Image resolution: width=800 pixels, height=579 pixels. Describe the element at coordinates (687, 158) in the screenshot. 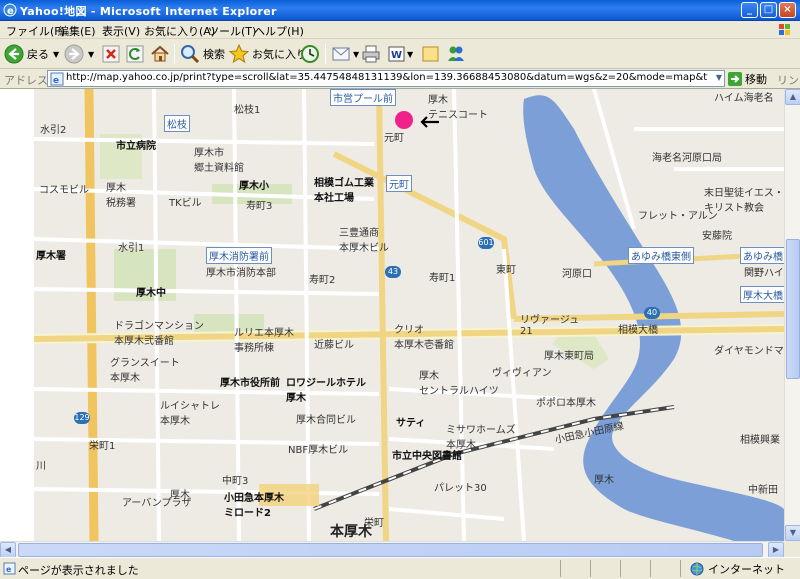

I see `map-label: 海老名河原口局` at that location.